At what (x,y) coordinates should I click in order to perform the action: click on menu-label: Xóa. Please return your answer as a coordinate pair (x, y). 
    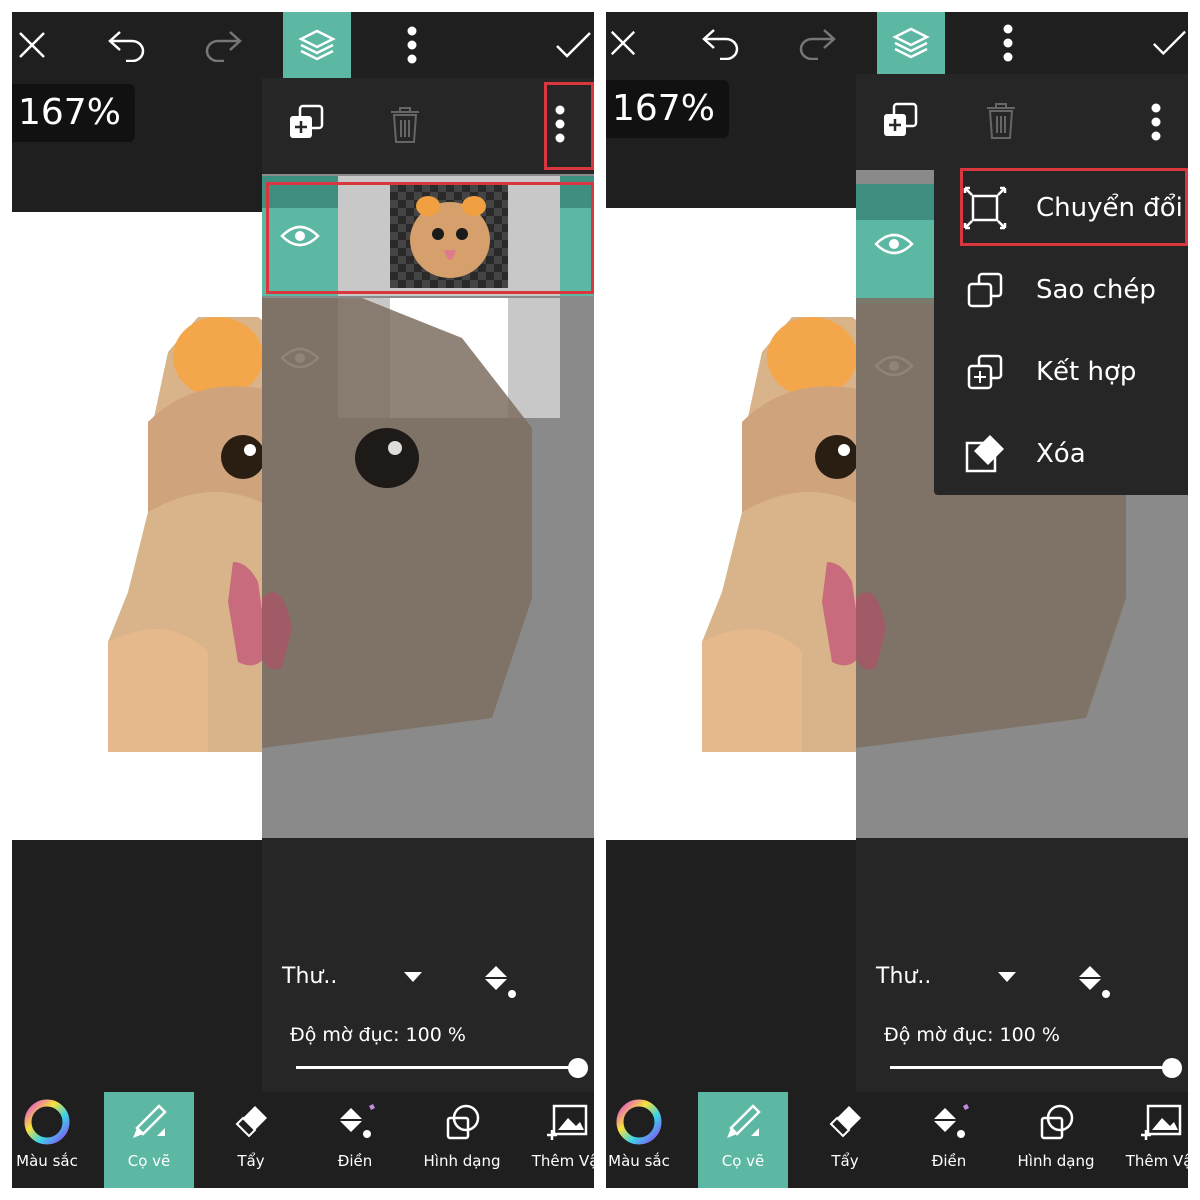
    Looking at the image, I should click on (1061, 454).